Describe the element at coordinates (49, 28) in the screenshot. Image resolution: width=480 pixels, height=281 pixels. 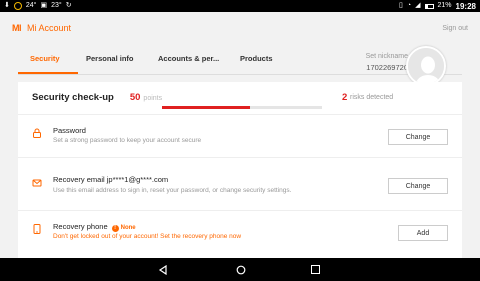
I see `app-title: Mi Account` at that location.